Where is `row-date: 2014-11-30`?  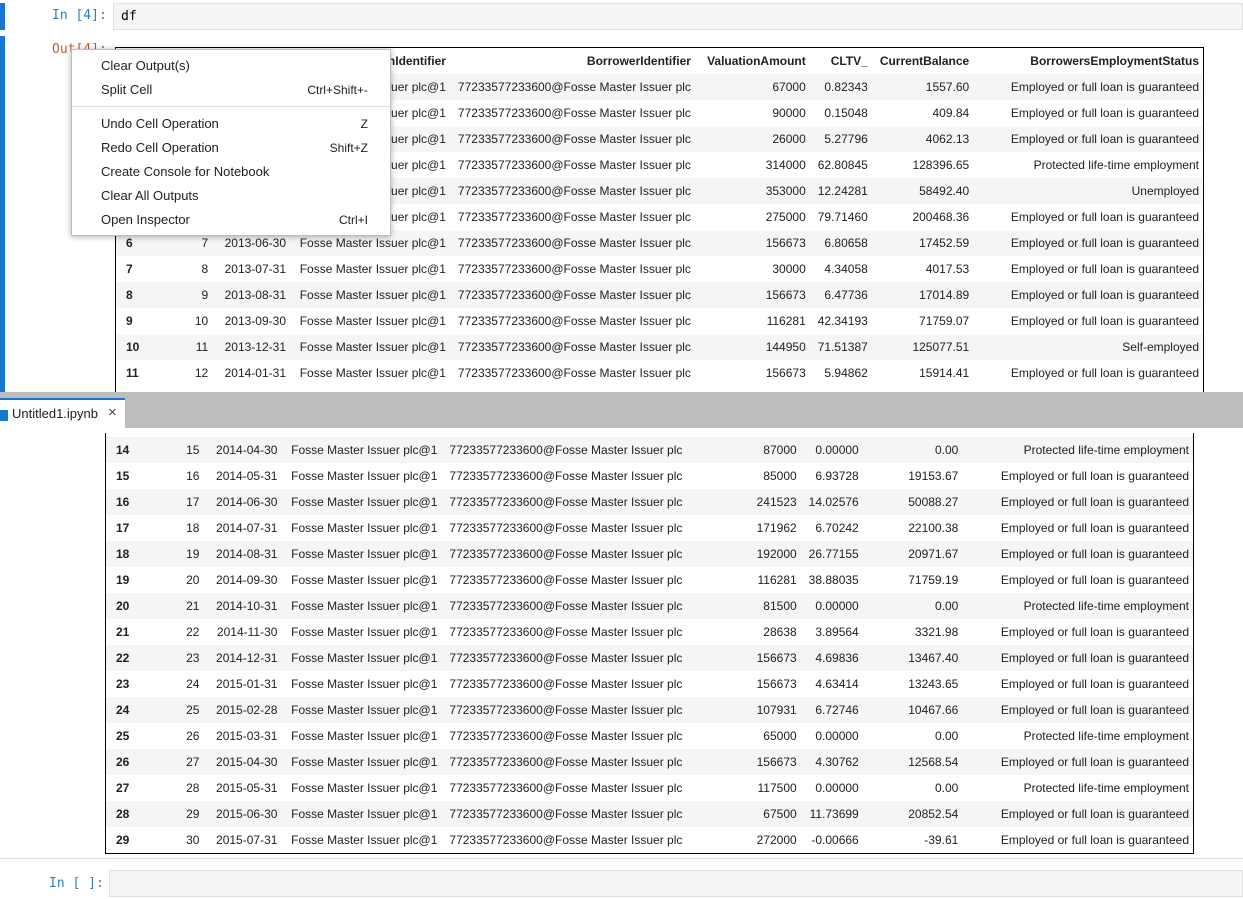 row-date: 2014-11-30 is located at coordinates (247, 632).